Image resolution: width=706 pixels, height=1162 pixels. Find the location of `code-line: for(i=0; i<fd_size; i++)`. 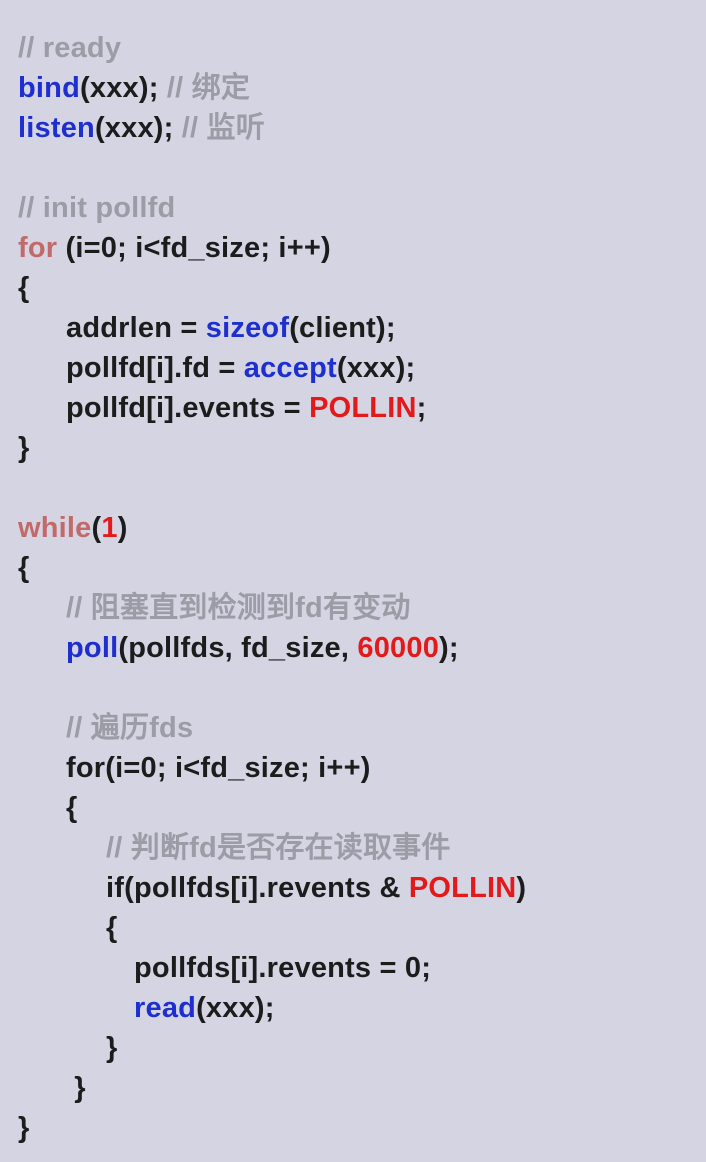

code-line: for(i=0; i<fd_size; i++) is located at coordinates (218, 768).